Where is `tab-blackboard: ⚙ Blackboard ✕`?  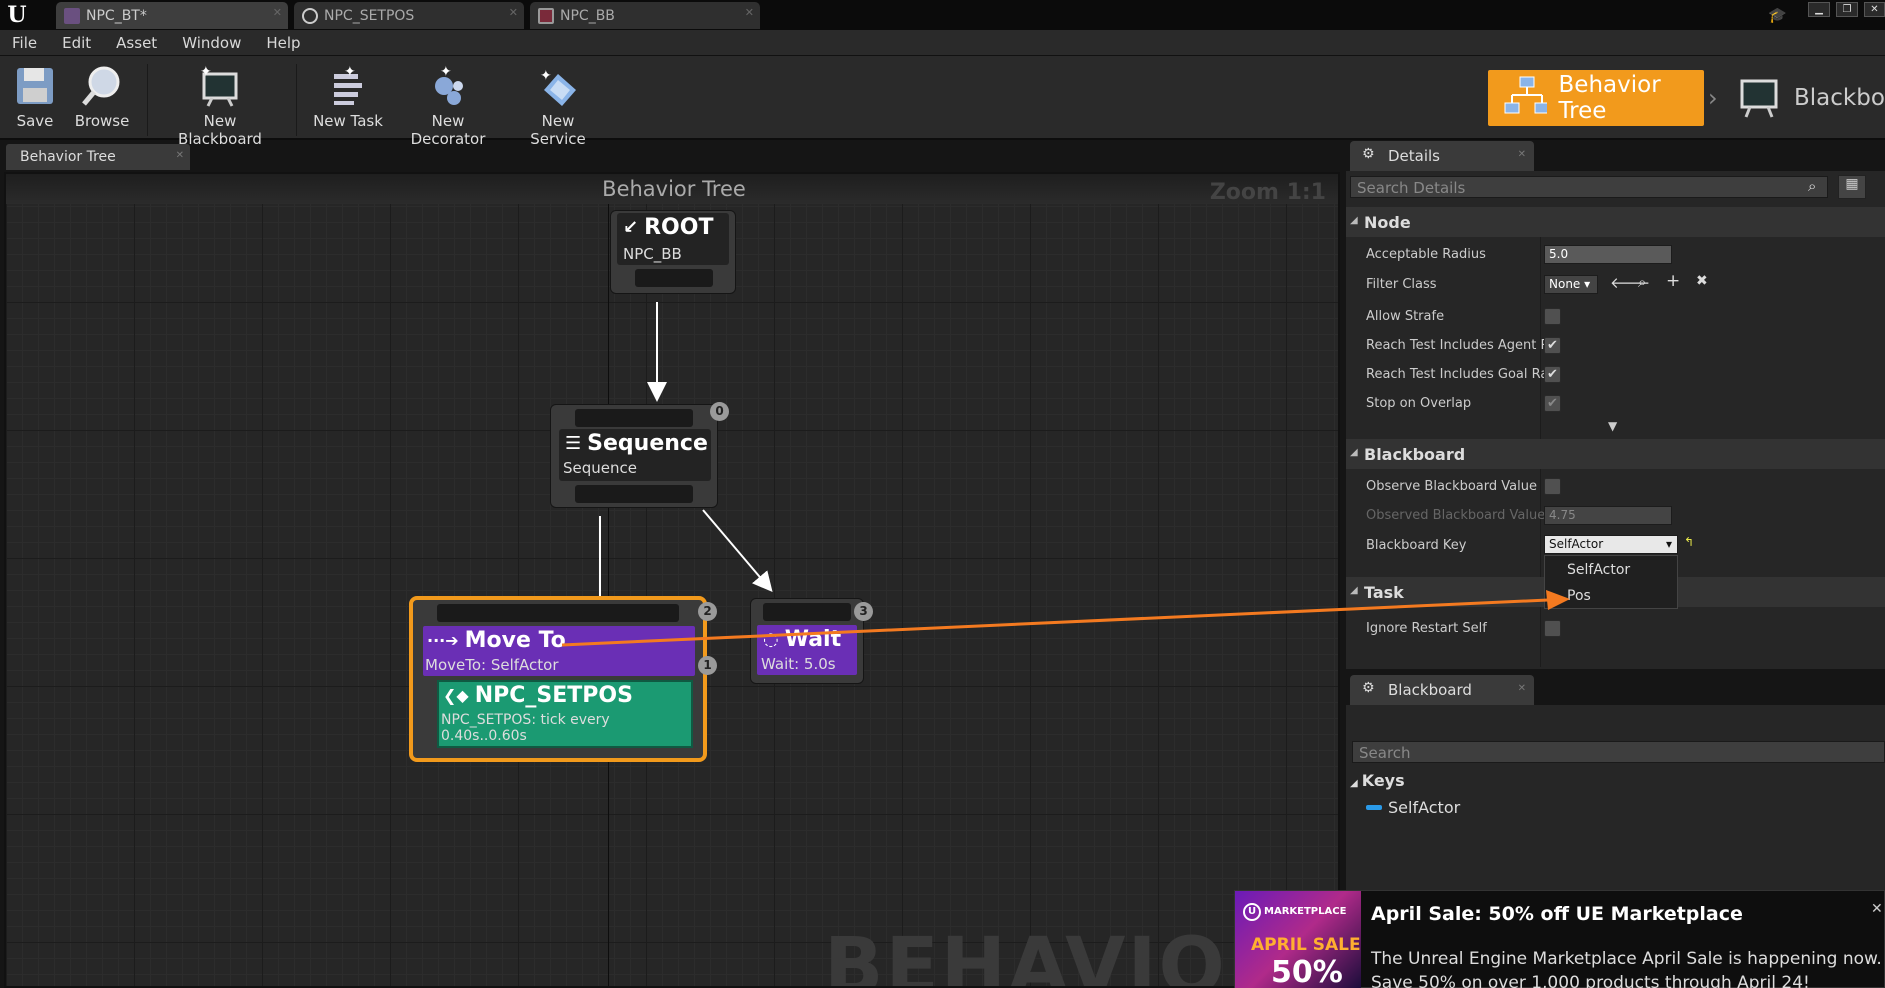
tab-blackboard: ⚙ Blackboard ✕ is located at coordinates (1442, 690).